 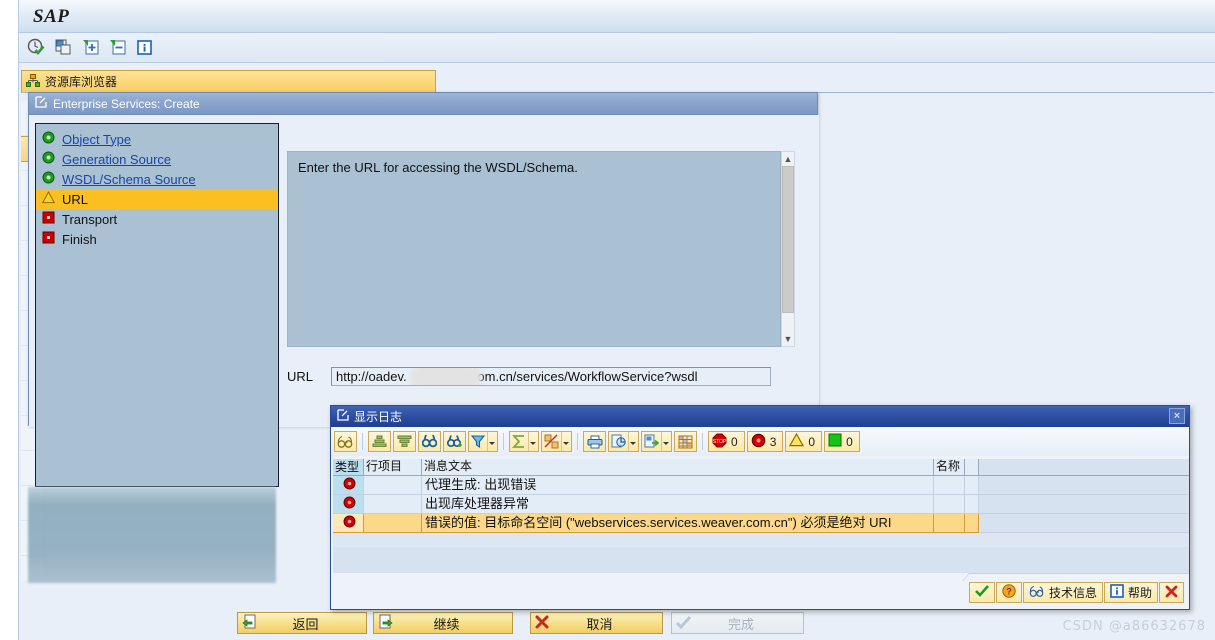 I want to click on breadcrumb: 资源库浏览器, so click(x=228, y=81).